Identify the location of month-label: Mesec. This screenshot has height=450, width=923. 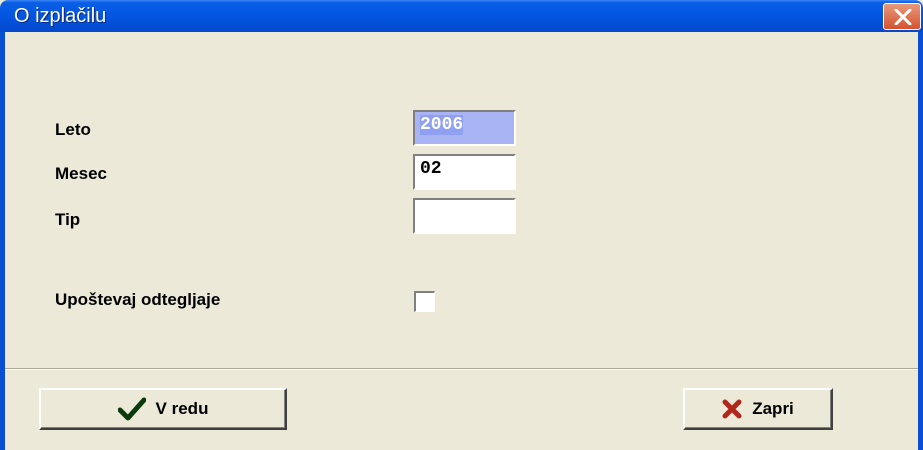
(81, 173).